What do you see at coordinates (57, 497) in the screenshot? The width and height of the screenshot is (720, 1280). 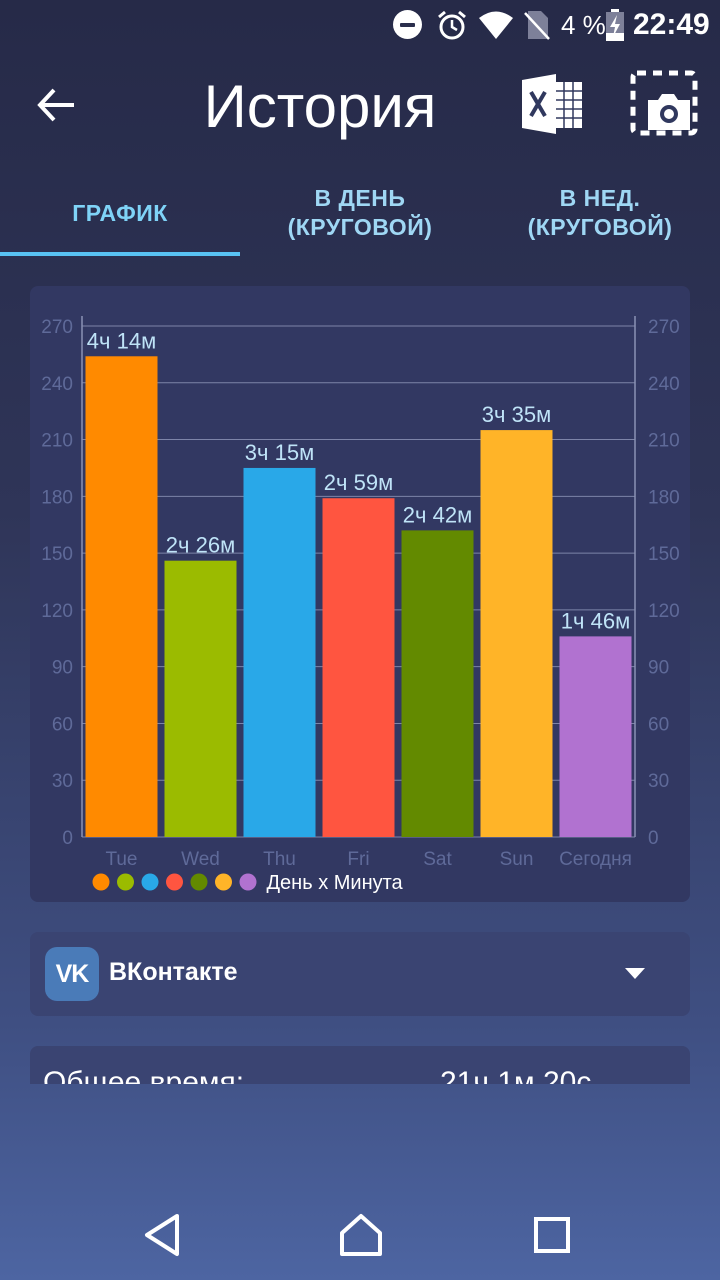 I see `y-tick-label-left: 180` at bounding box center [57, 497].